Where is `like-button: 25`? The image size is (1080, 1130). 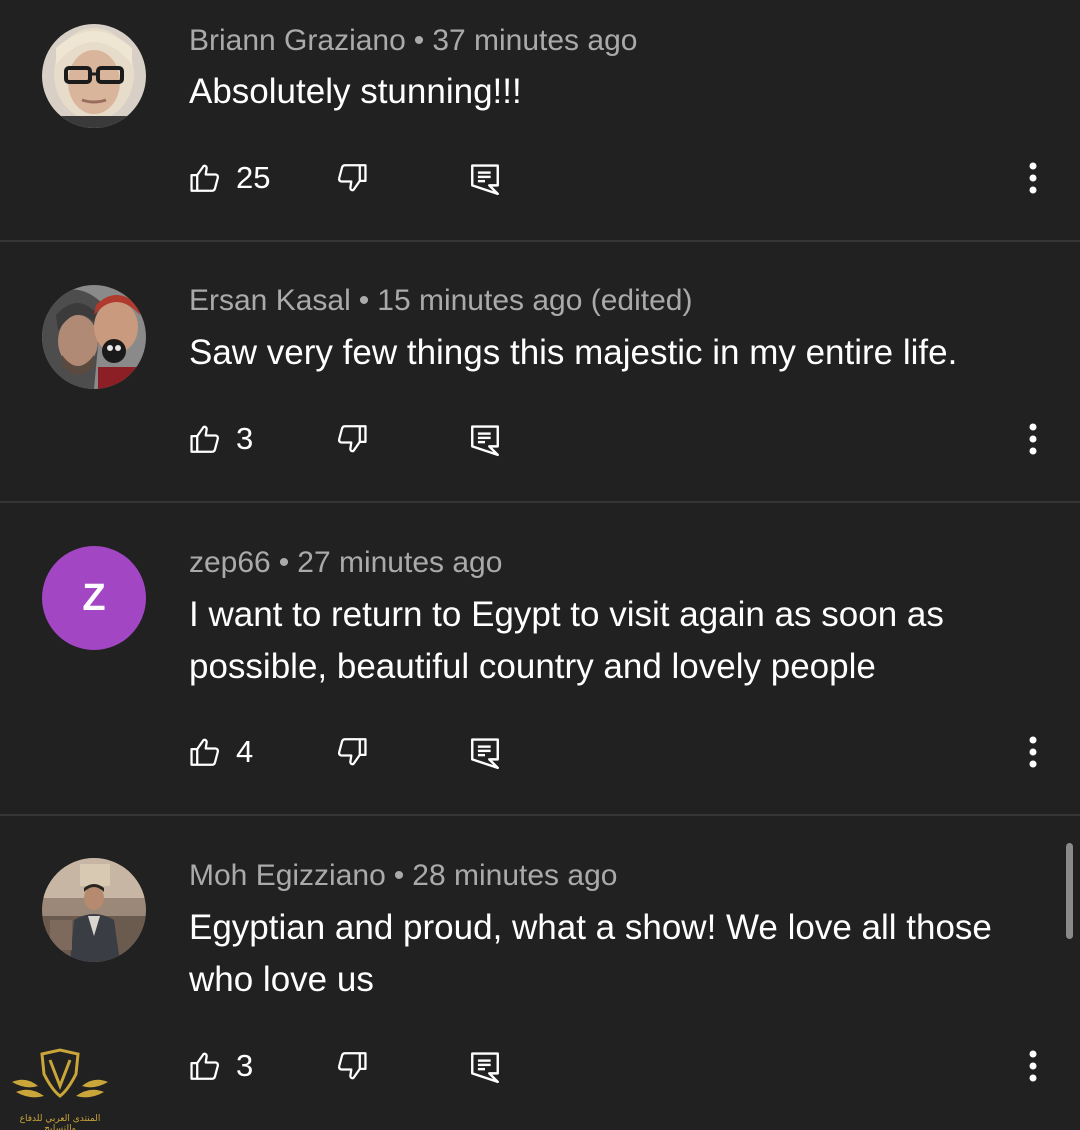
like-button: 25 is located at coordinates (229, 178).